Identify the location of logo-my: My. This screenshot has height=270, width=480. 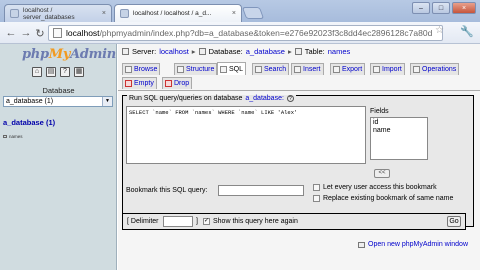
(59, 54).